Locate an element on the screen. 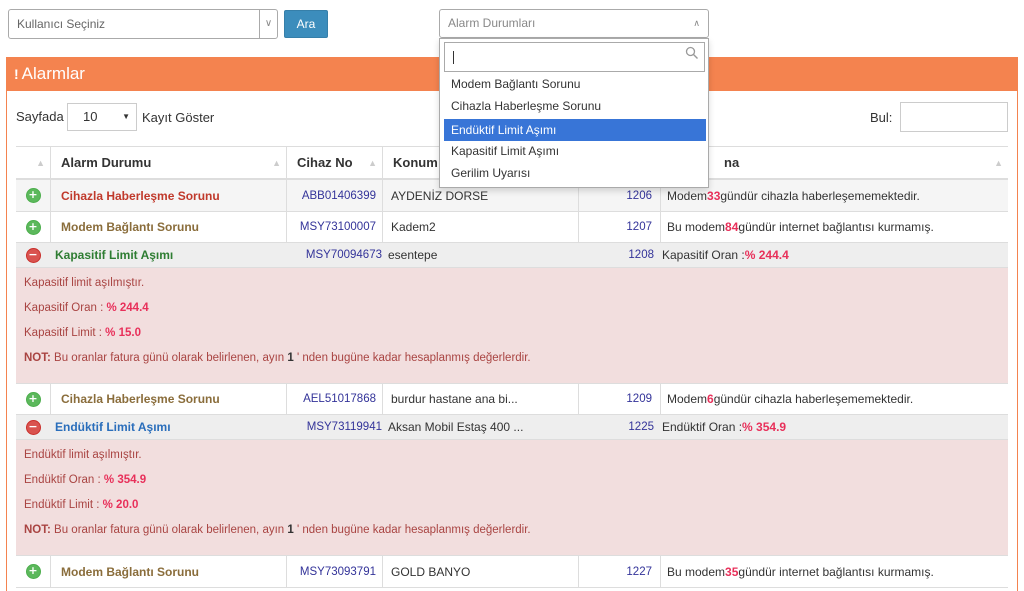 Image resolution: width=1024 pixels, height=591 pixels. record-id: 1225 is located at coordinates (641, 427).